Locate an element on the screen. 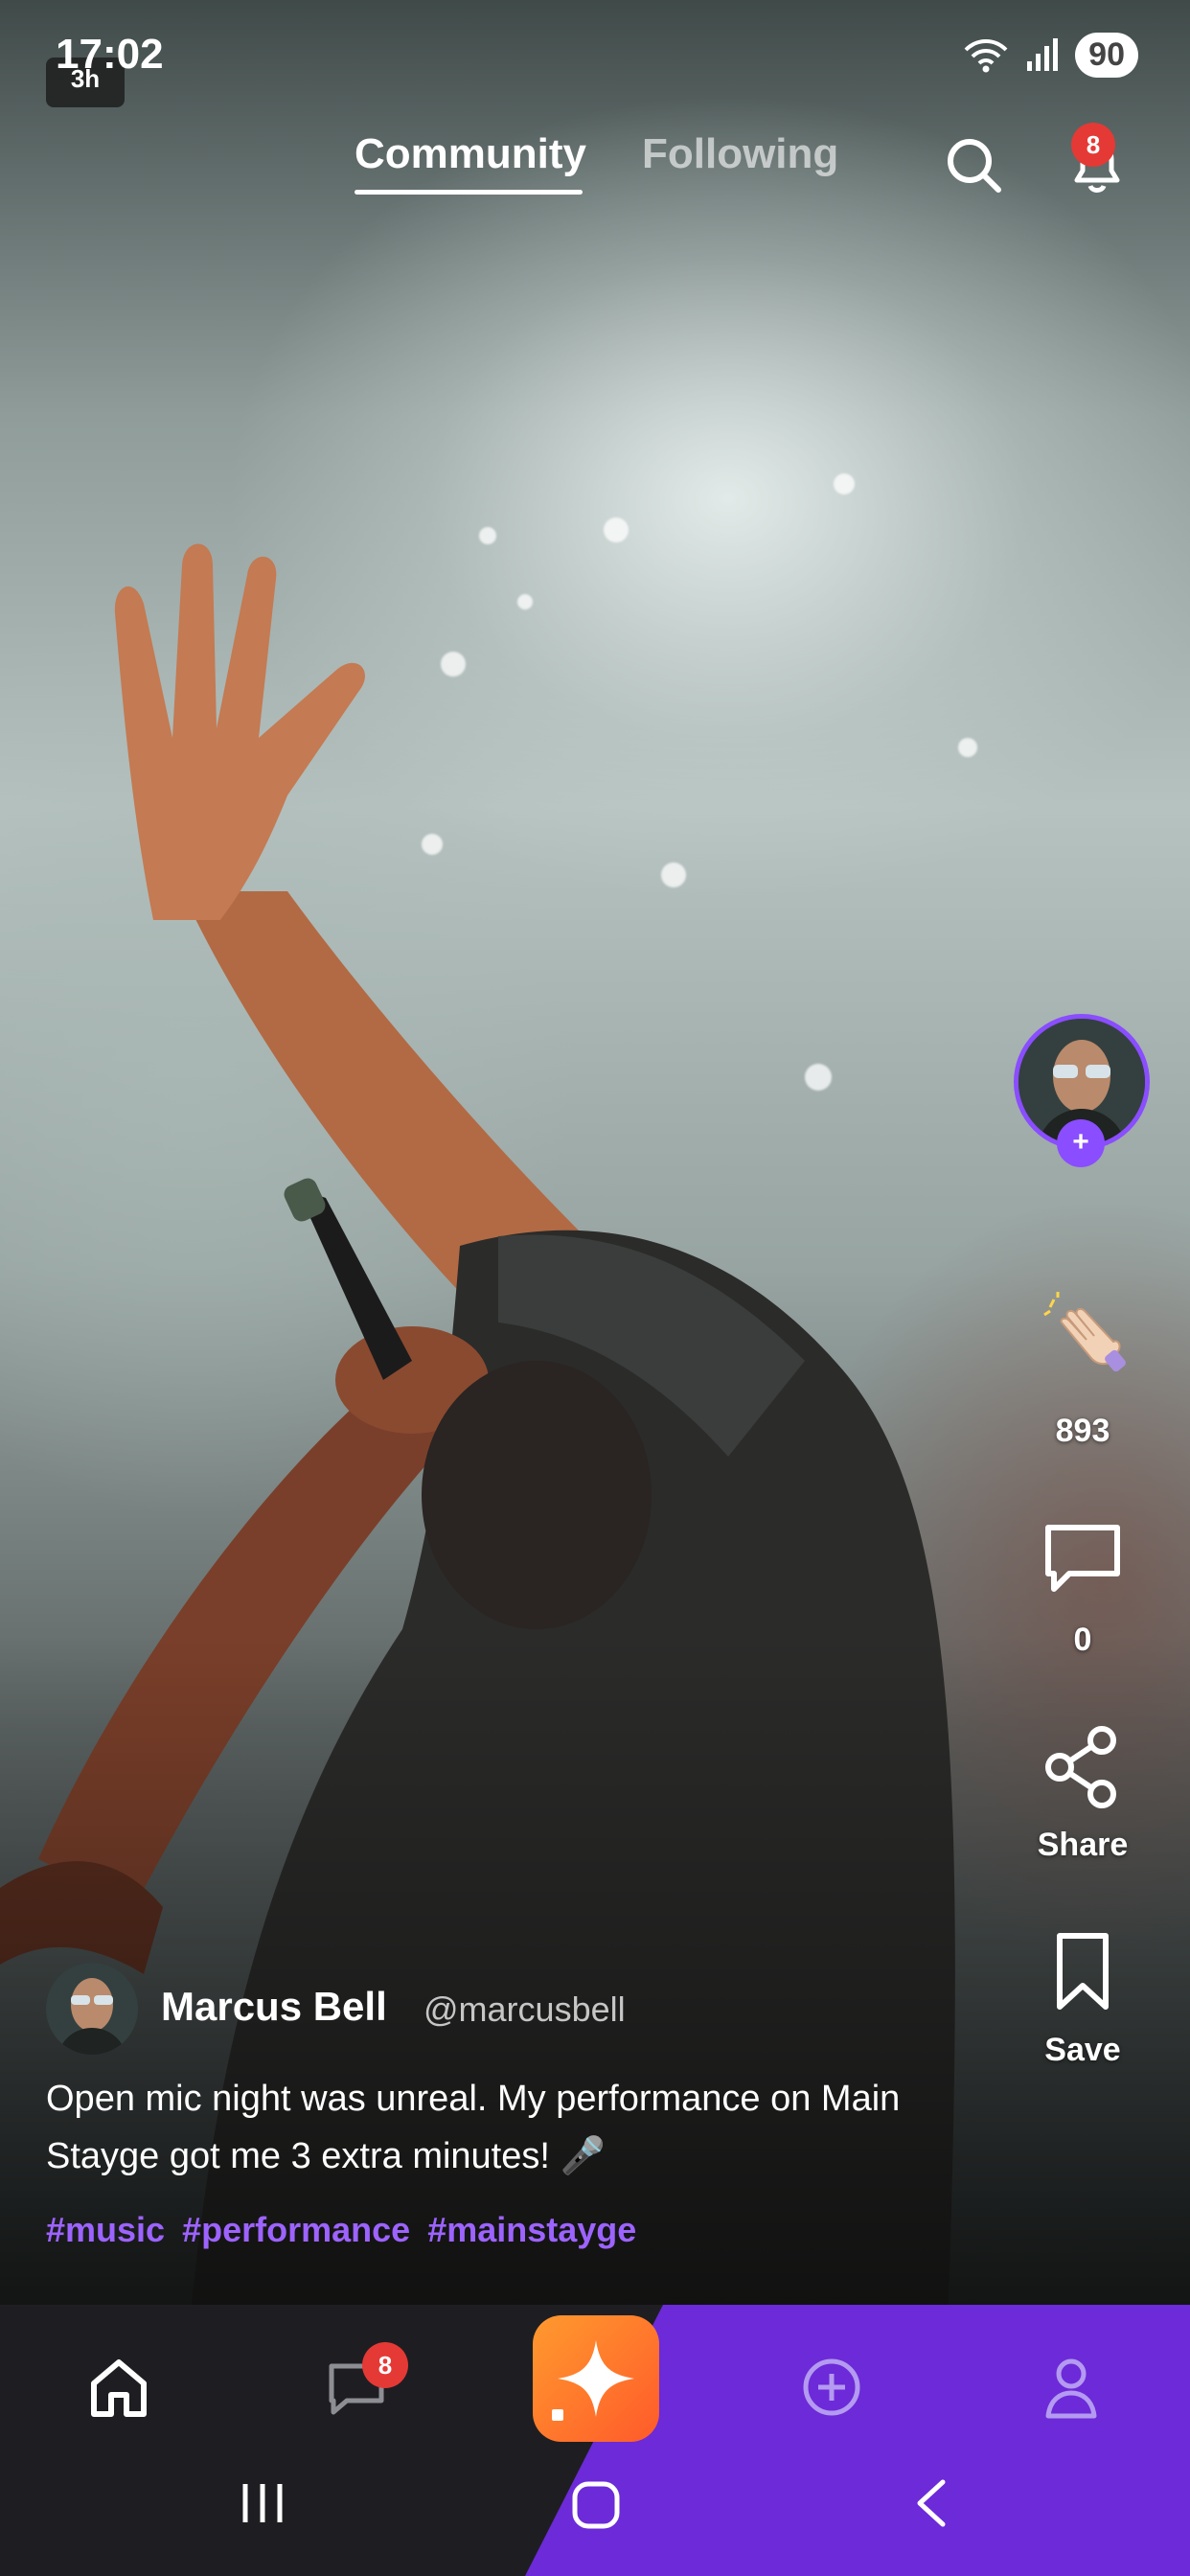 The image size is (1190, 2576). clap-icon is located at coordinates (1083, 1336).